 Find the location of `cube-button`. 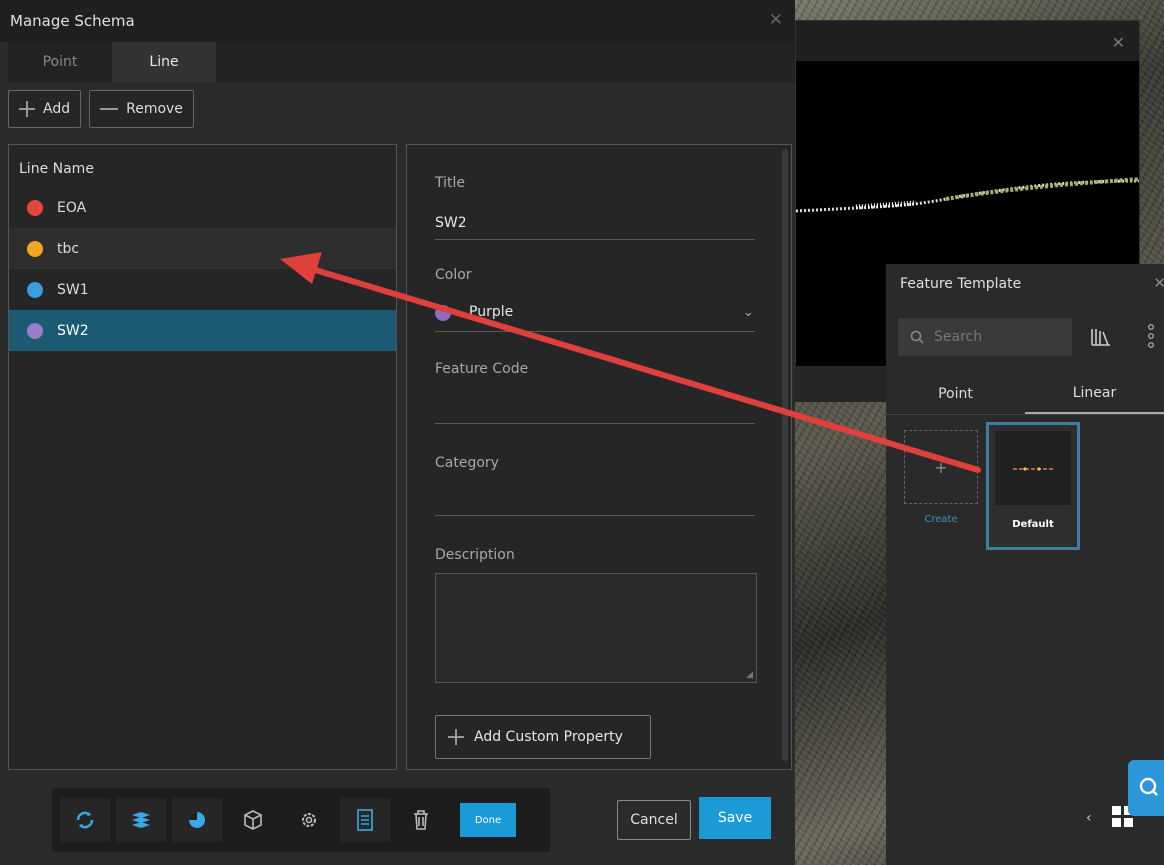

cube-button is located at coordinates (253, 820).